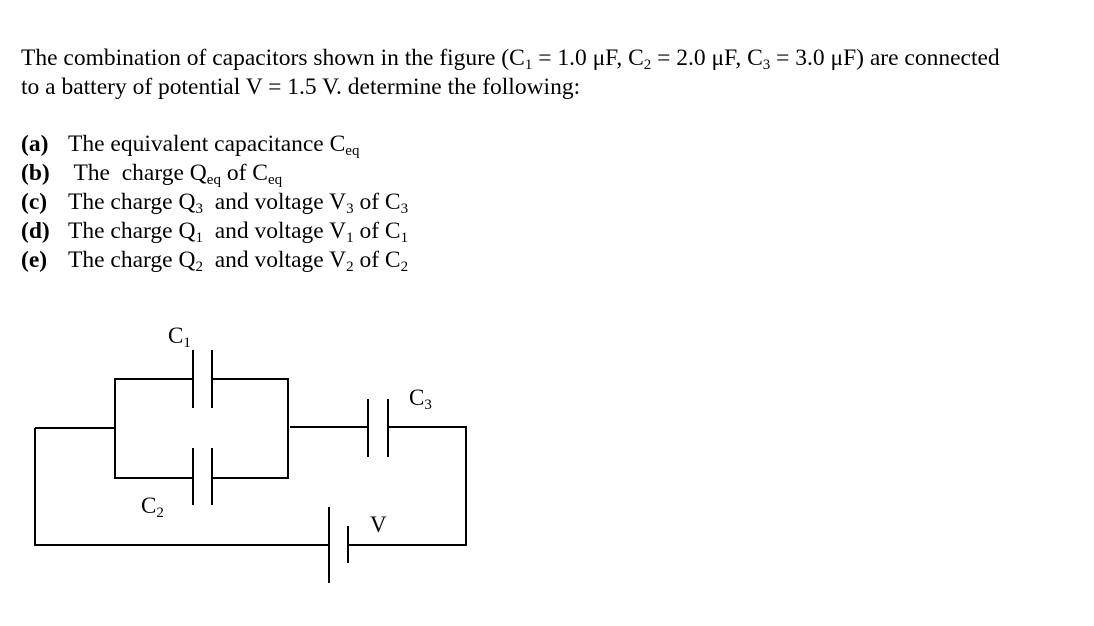 The height and width of the screenshot is (626, 1094). I want to click on circuit-diagram, so click(250, 466).